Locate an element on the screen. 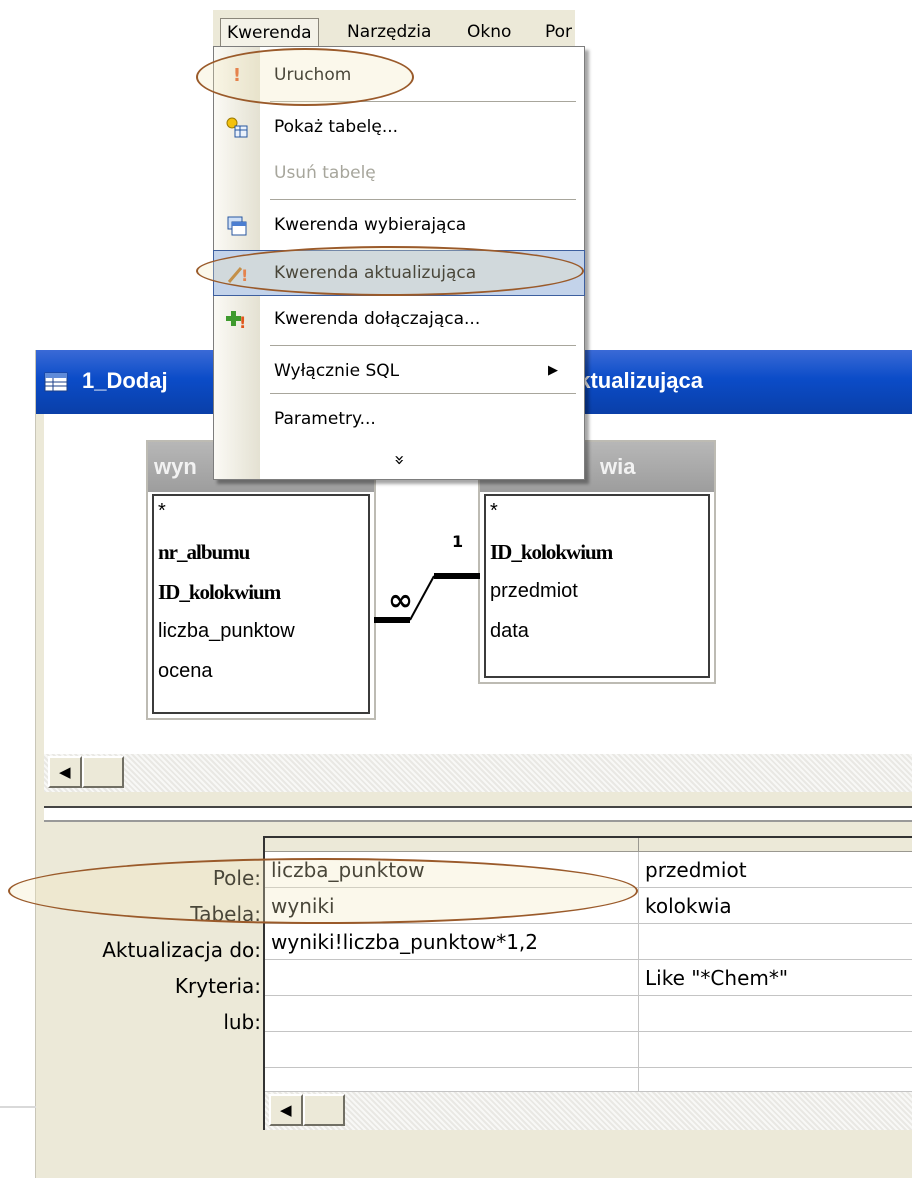 The width and height of the screenshot is (912, 1178). many-marker: ∞ is located at coordinates (400, 600).